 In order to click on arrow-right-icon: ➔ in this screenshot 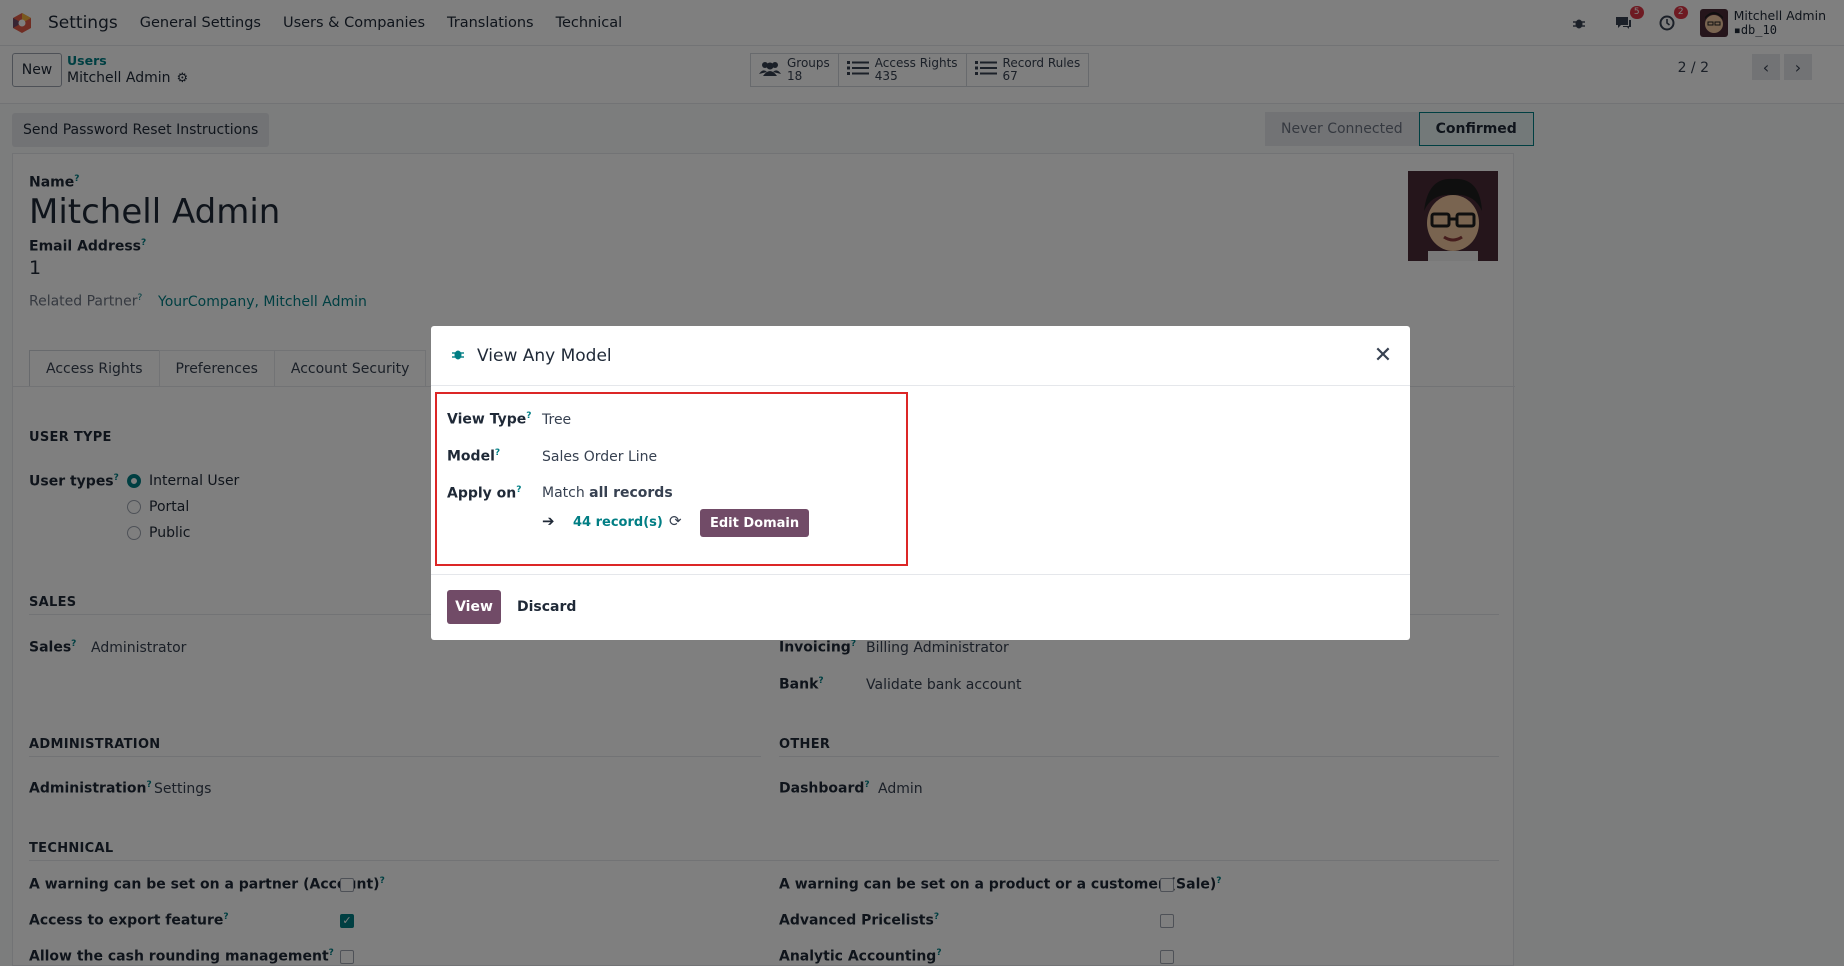, I will do `click(548, 521)`.